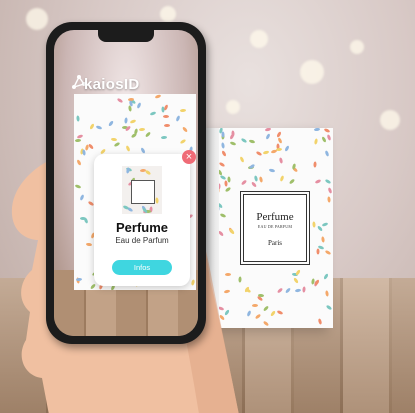  I want to click on ar-product-card: × Perfume Eau de Parfum Infos, so click(145, 218).